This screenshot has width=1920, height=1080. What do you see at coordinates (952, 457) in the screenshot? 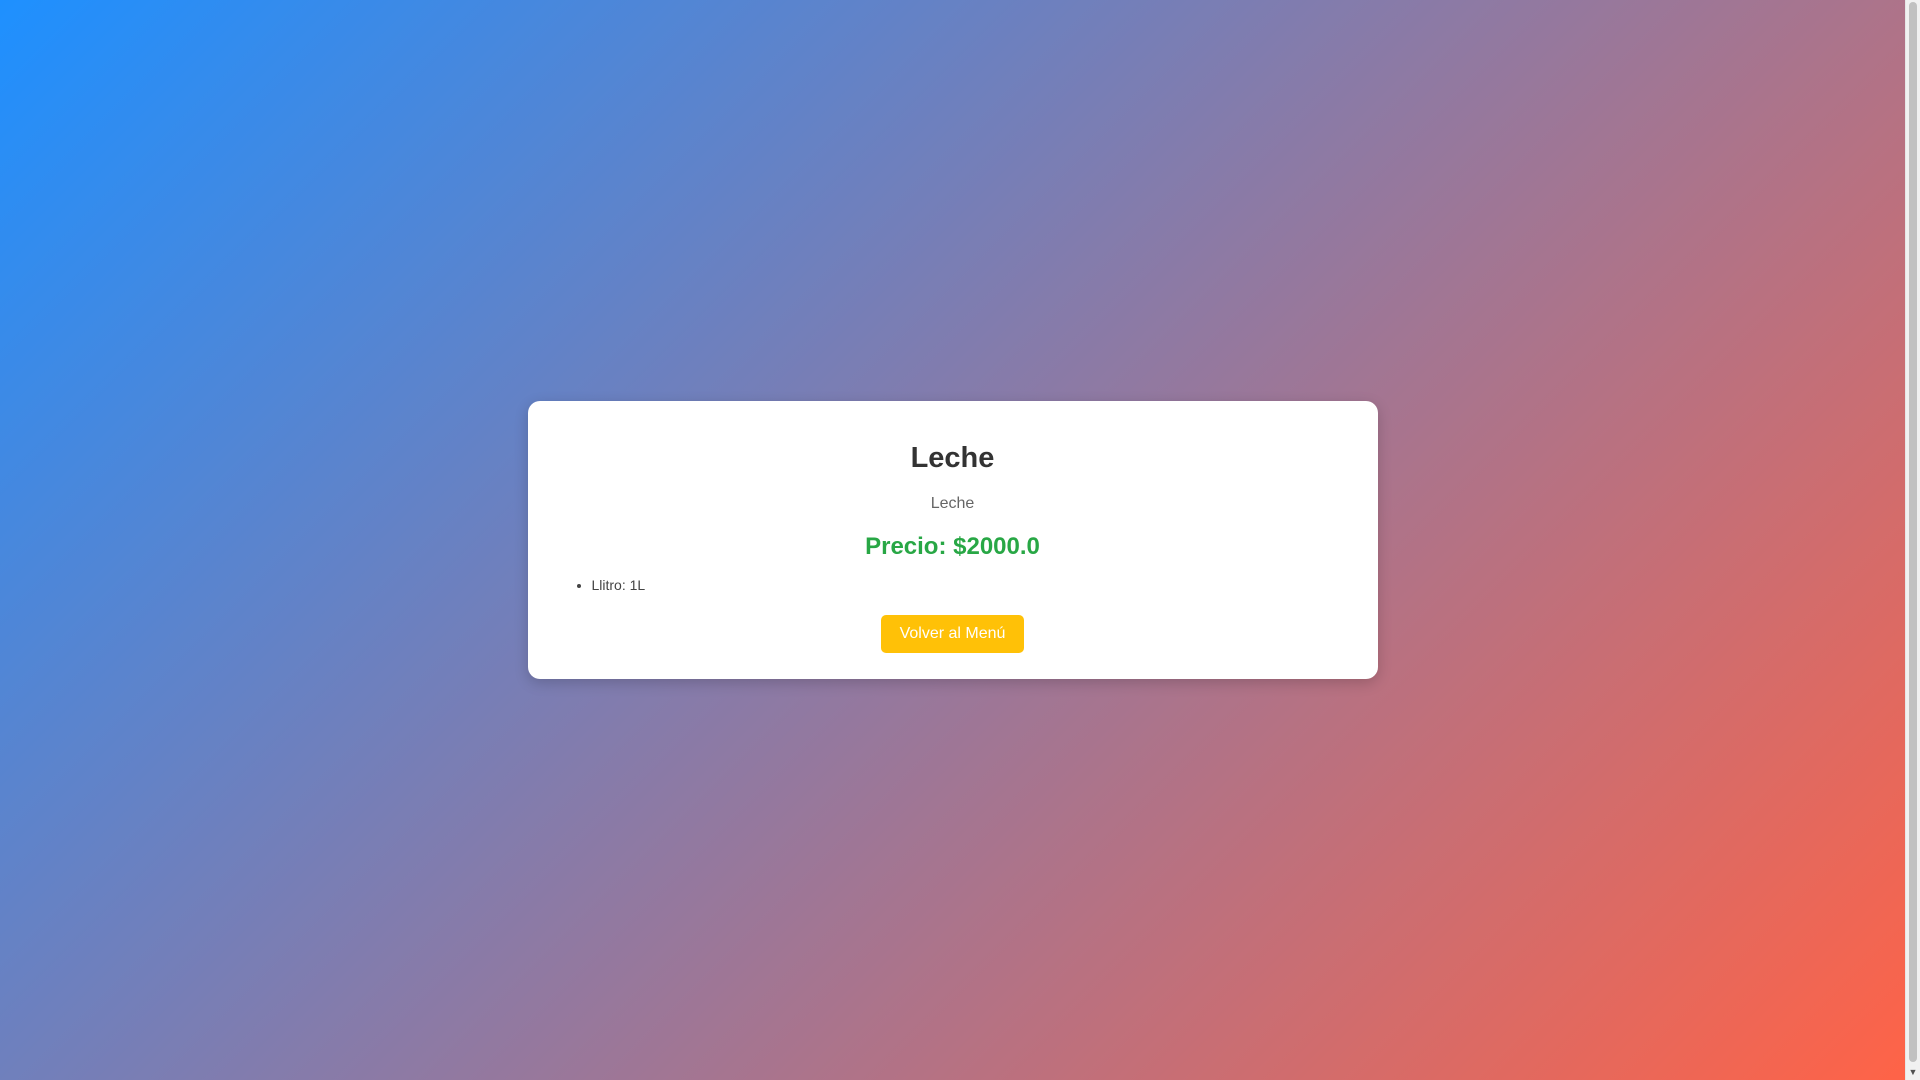
I see `product-title: Leche` at bounding box center [952, 457].